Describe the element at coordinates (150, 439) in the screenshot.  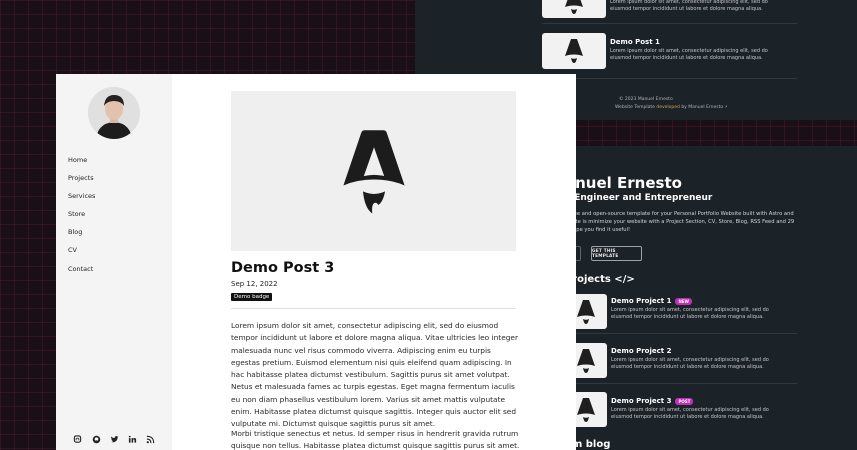
I see `rss-icon` at that location.